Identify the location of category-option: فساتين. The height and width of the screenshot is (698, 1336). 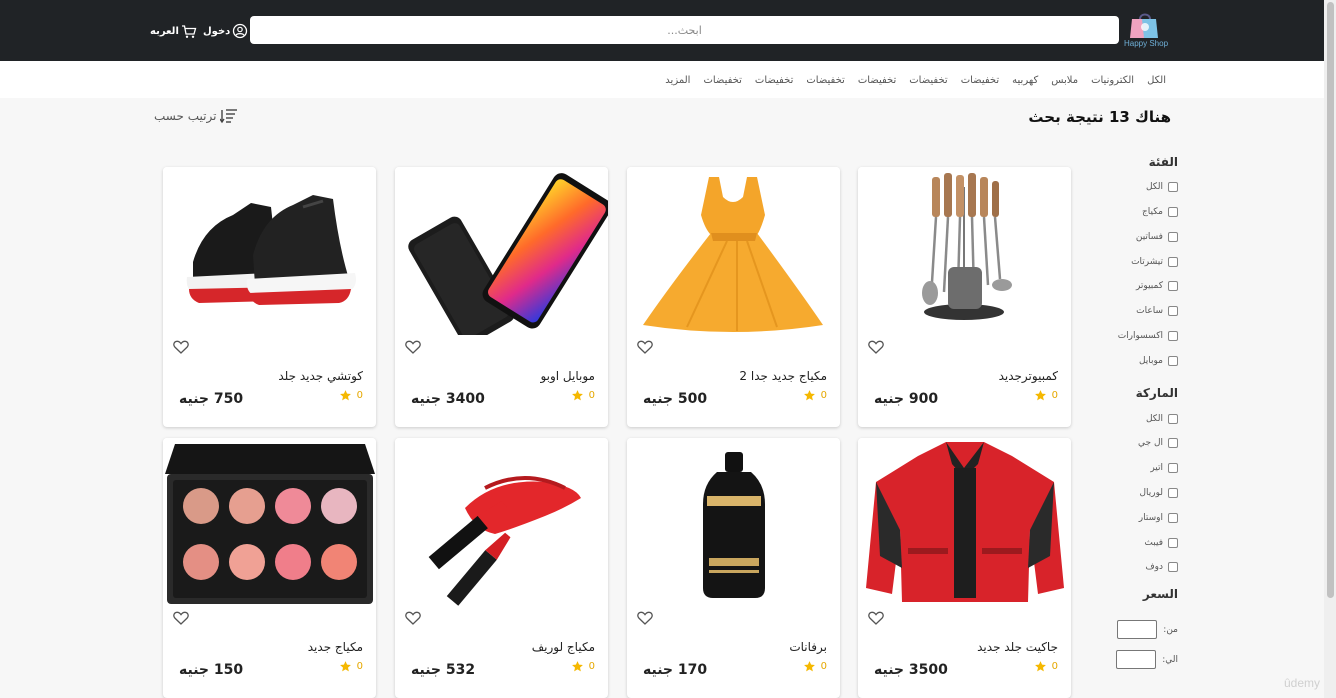
(1157, 237).